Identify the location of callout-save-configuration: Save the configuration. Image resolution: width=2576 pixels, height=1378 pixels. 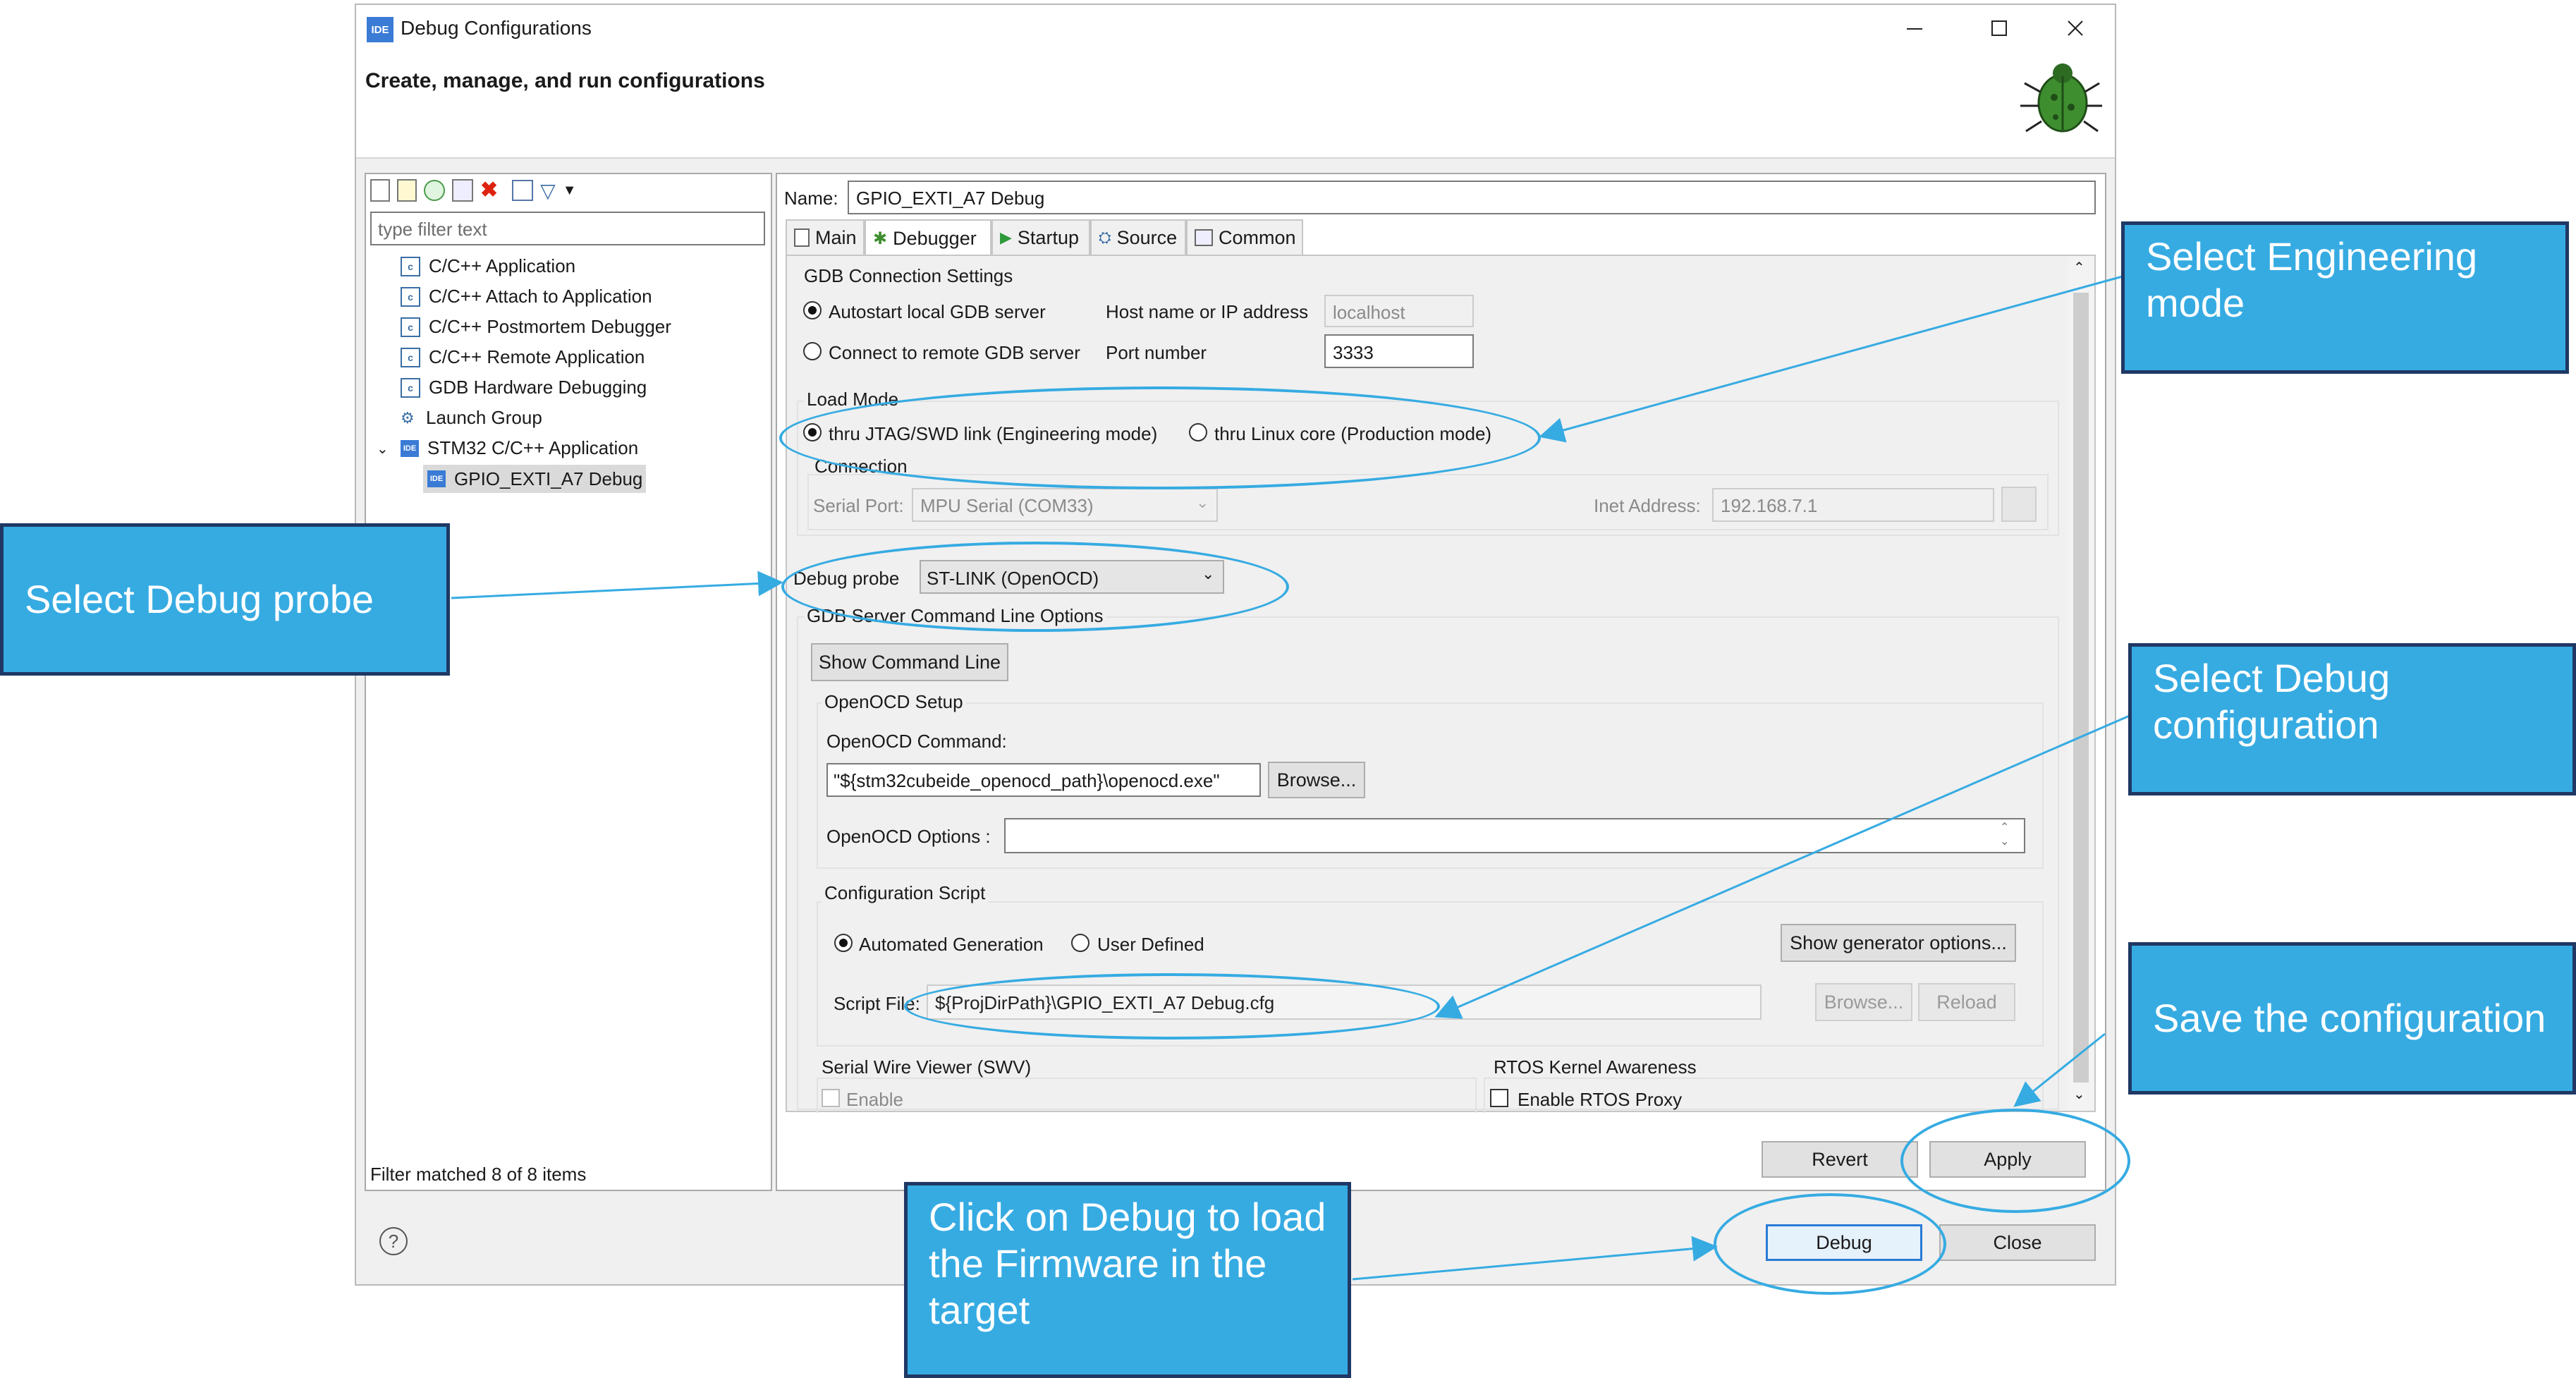
(2352, 1019).